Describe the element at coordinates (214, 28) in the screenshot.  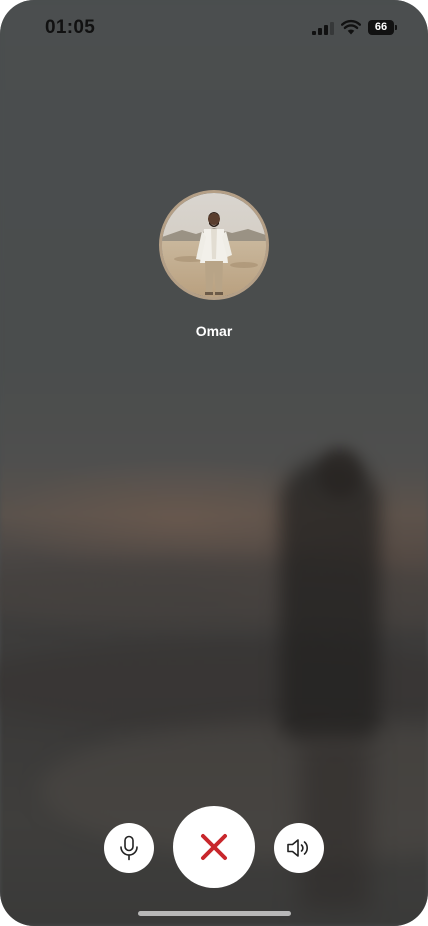
I see `status-bar: 01:05 66` at that location.